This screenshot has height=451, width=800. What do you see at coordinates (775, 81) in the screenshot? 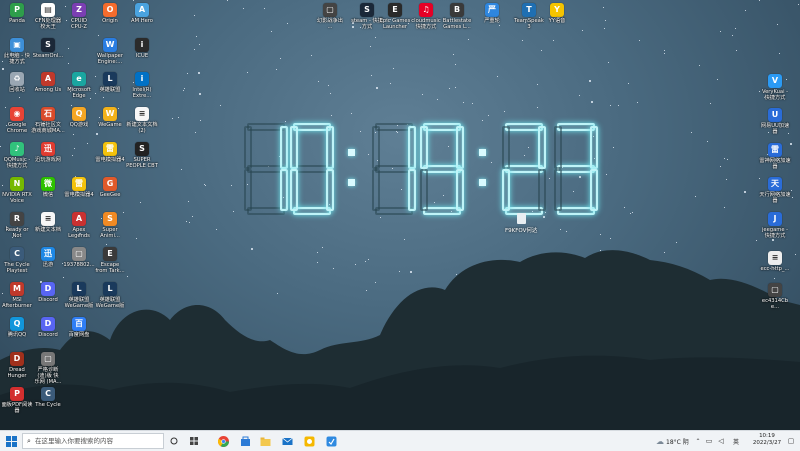
I see `verykuai-icon: V` at bounding box center [775, 81].